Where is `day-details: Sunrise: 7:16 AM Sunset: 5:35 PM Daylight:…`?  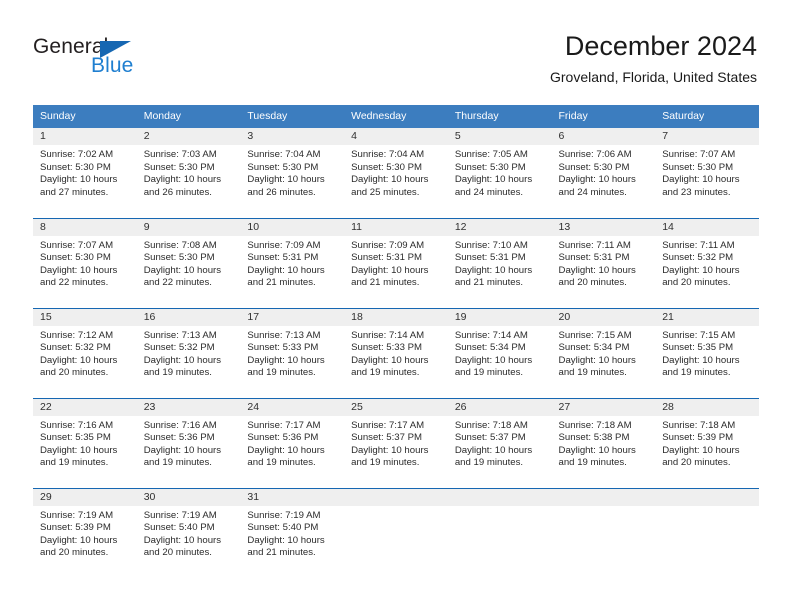 day-details: Sunrise: 7:16 AM Sunset: 5:35 PM Daylight:… is located at coordinates (85, 443).